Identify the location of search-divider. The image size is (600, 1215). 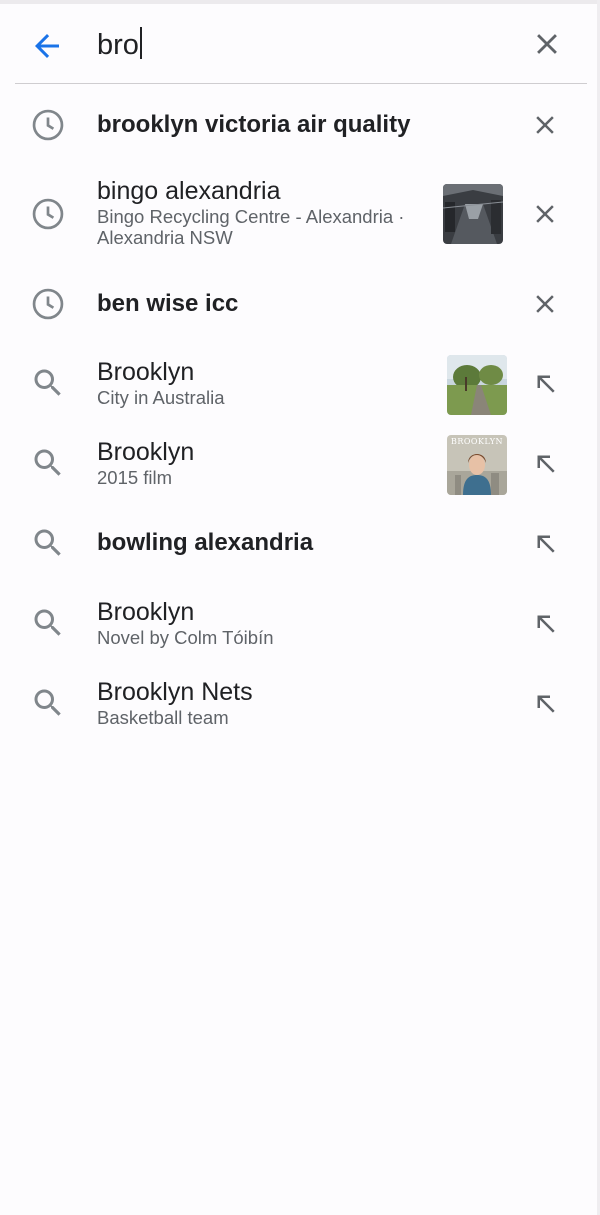
(301, 83).